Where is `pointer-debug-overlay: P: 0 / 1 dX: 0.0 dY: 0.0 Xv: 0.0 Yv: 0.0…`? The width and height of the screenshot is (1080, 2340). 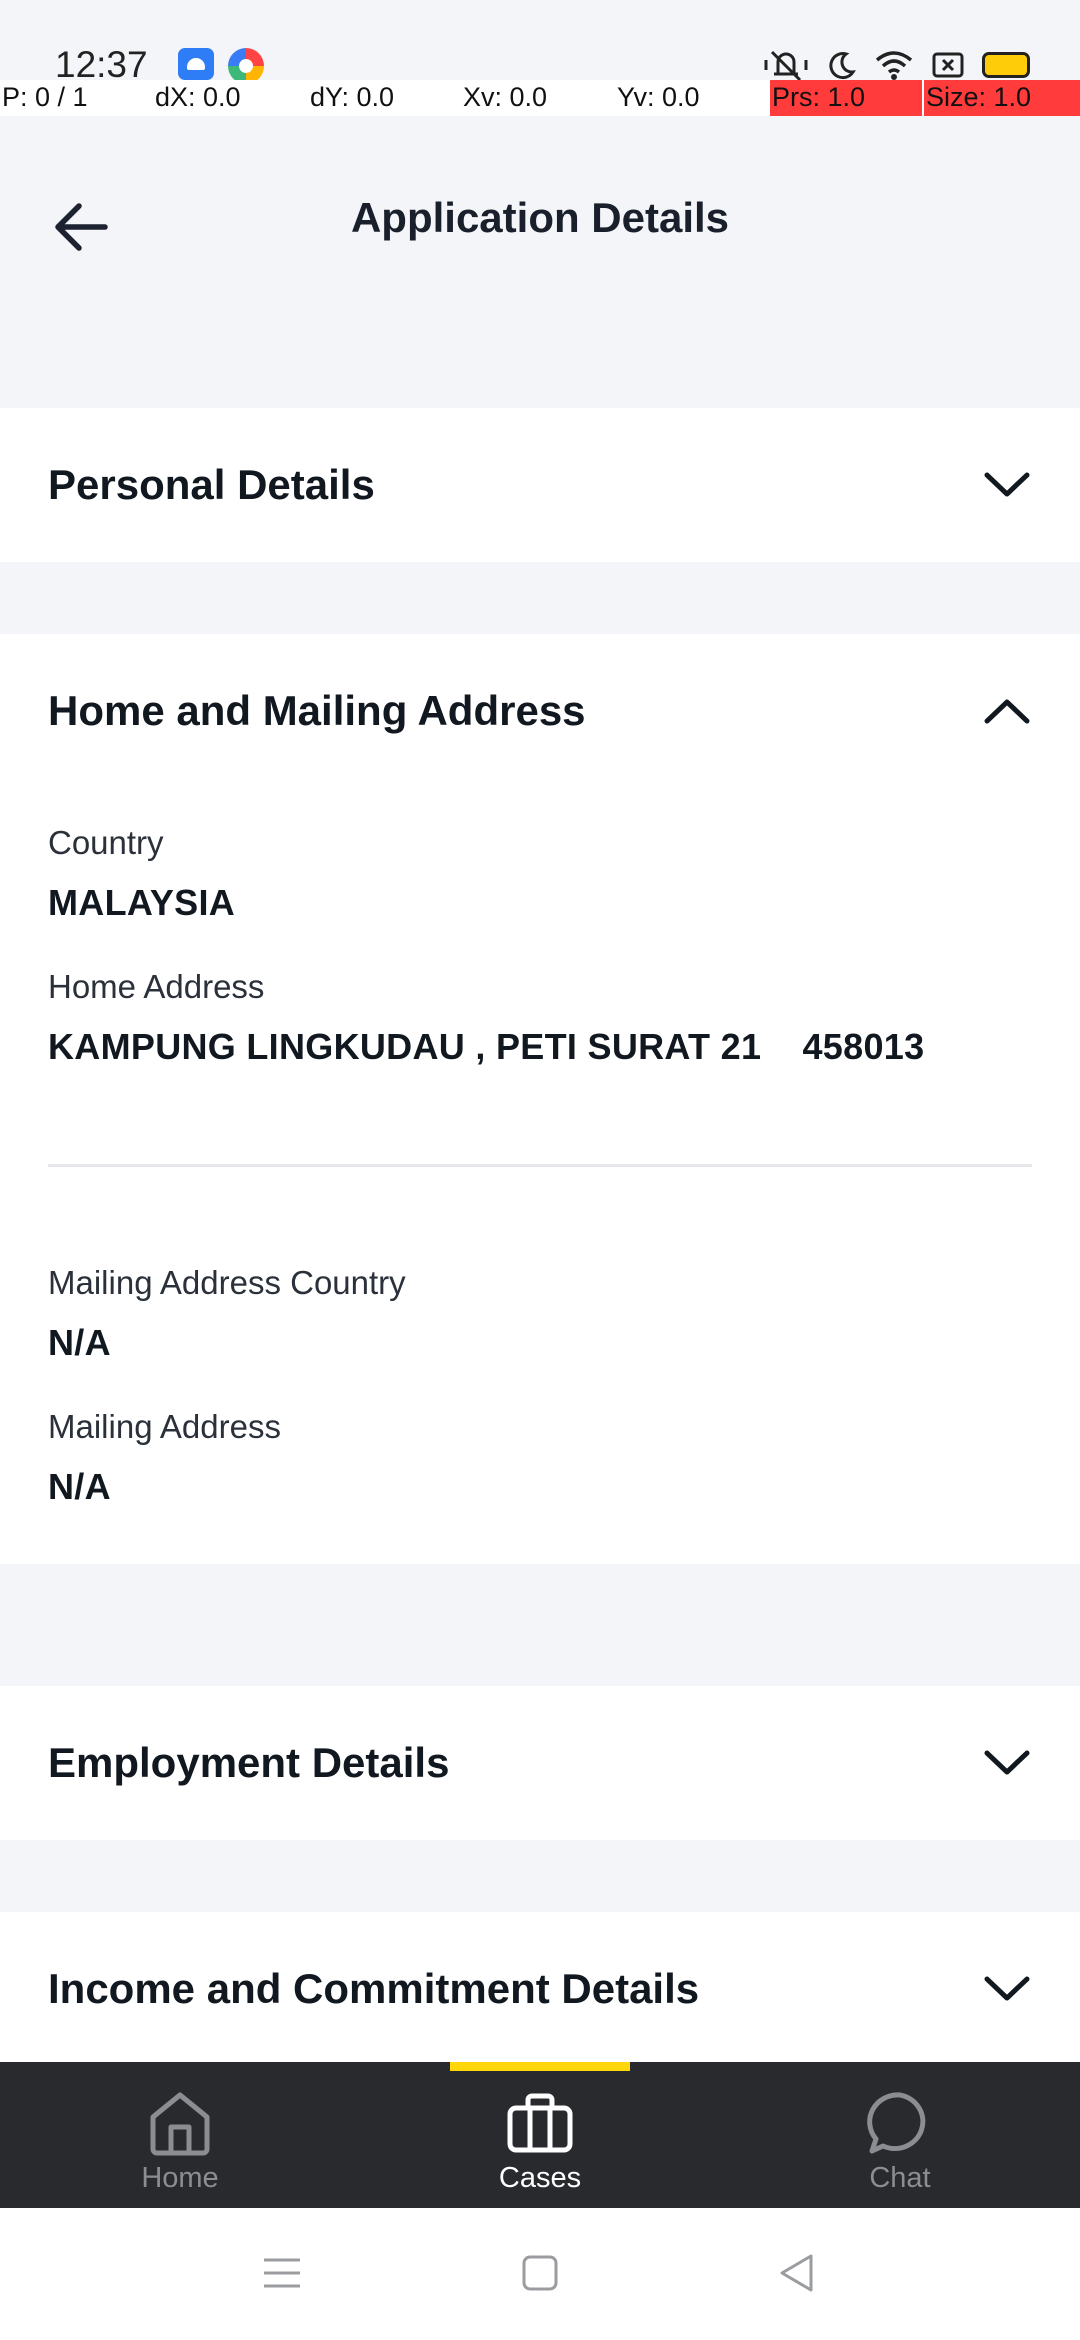
pointer-debug-overlay: P: 0 / 1 dX: 0.0 dY: 0.0 Xv: 0.0 Yv: 0.0… is located at coordinates (540, 98).